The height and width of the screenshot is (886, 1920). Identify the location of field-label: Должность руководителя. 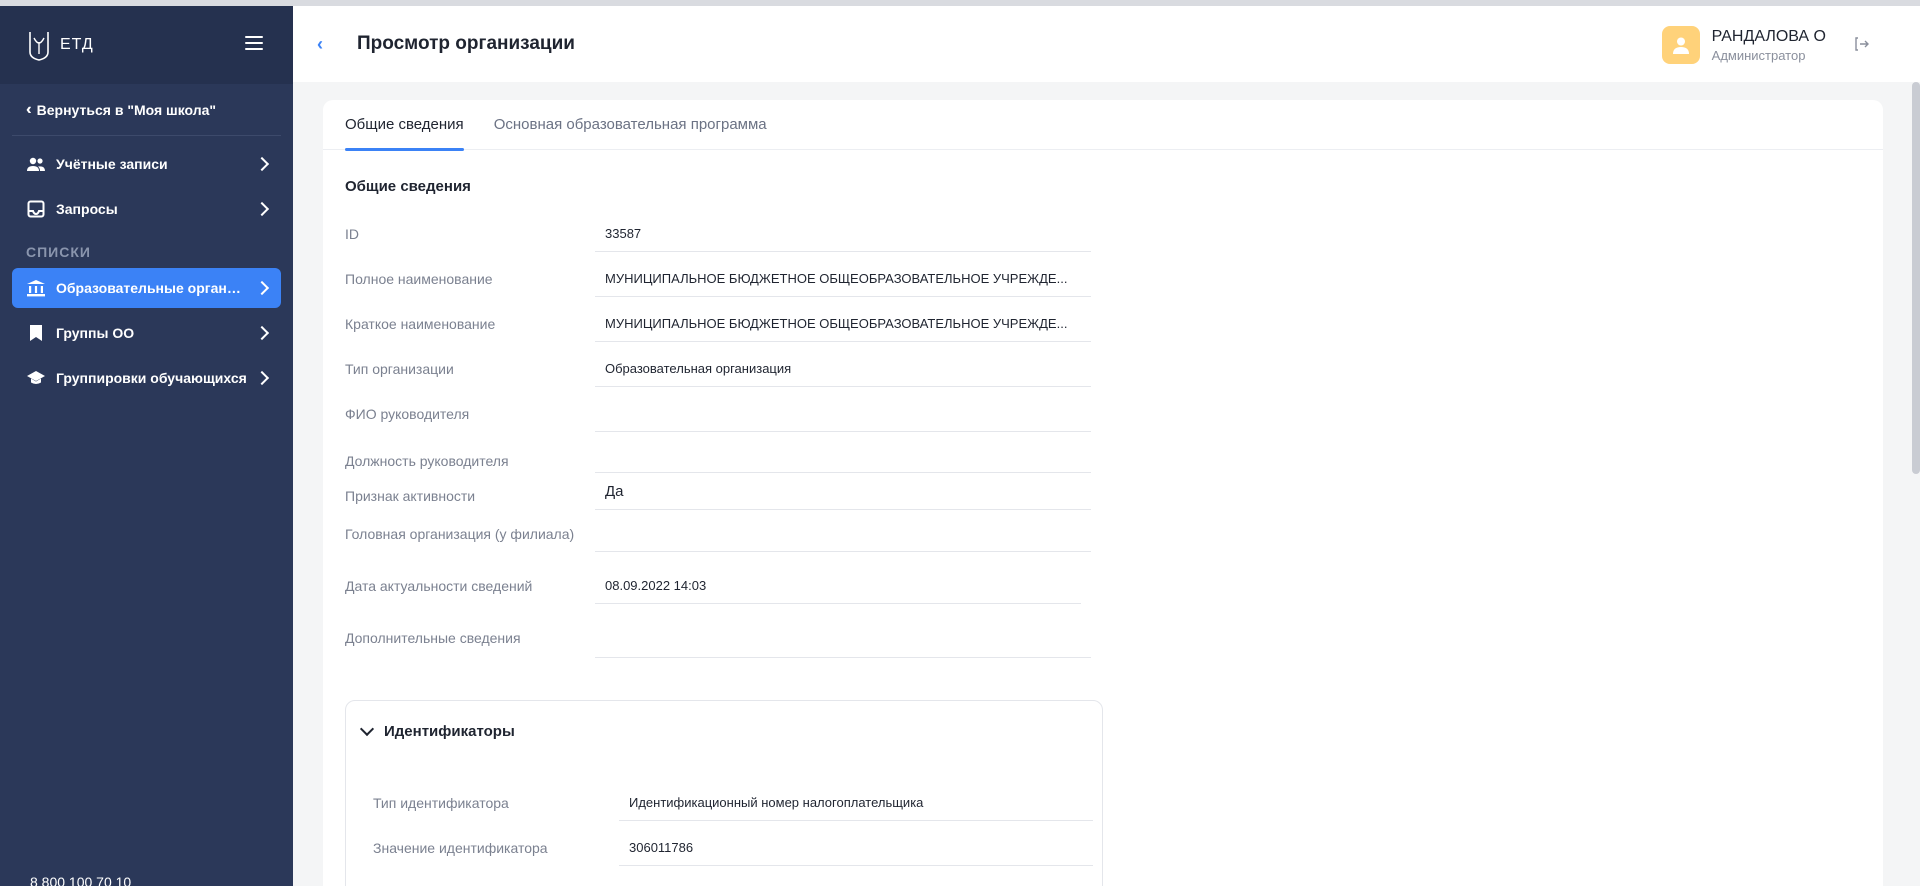
(427, 461).